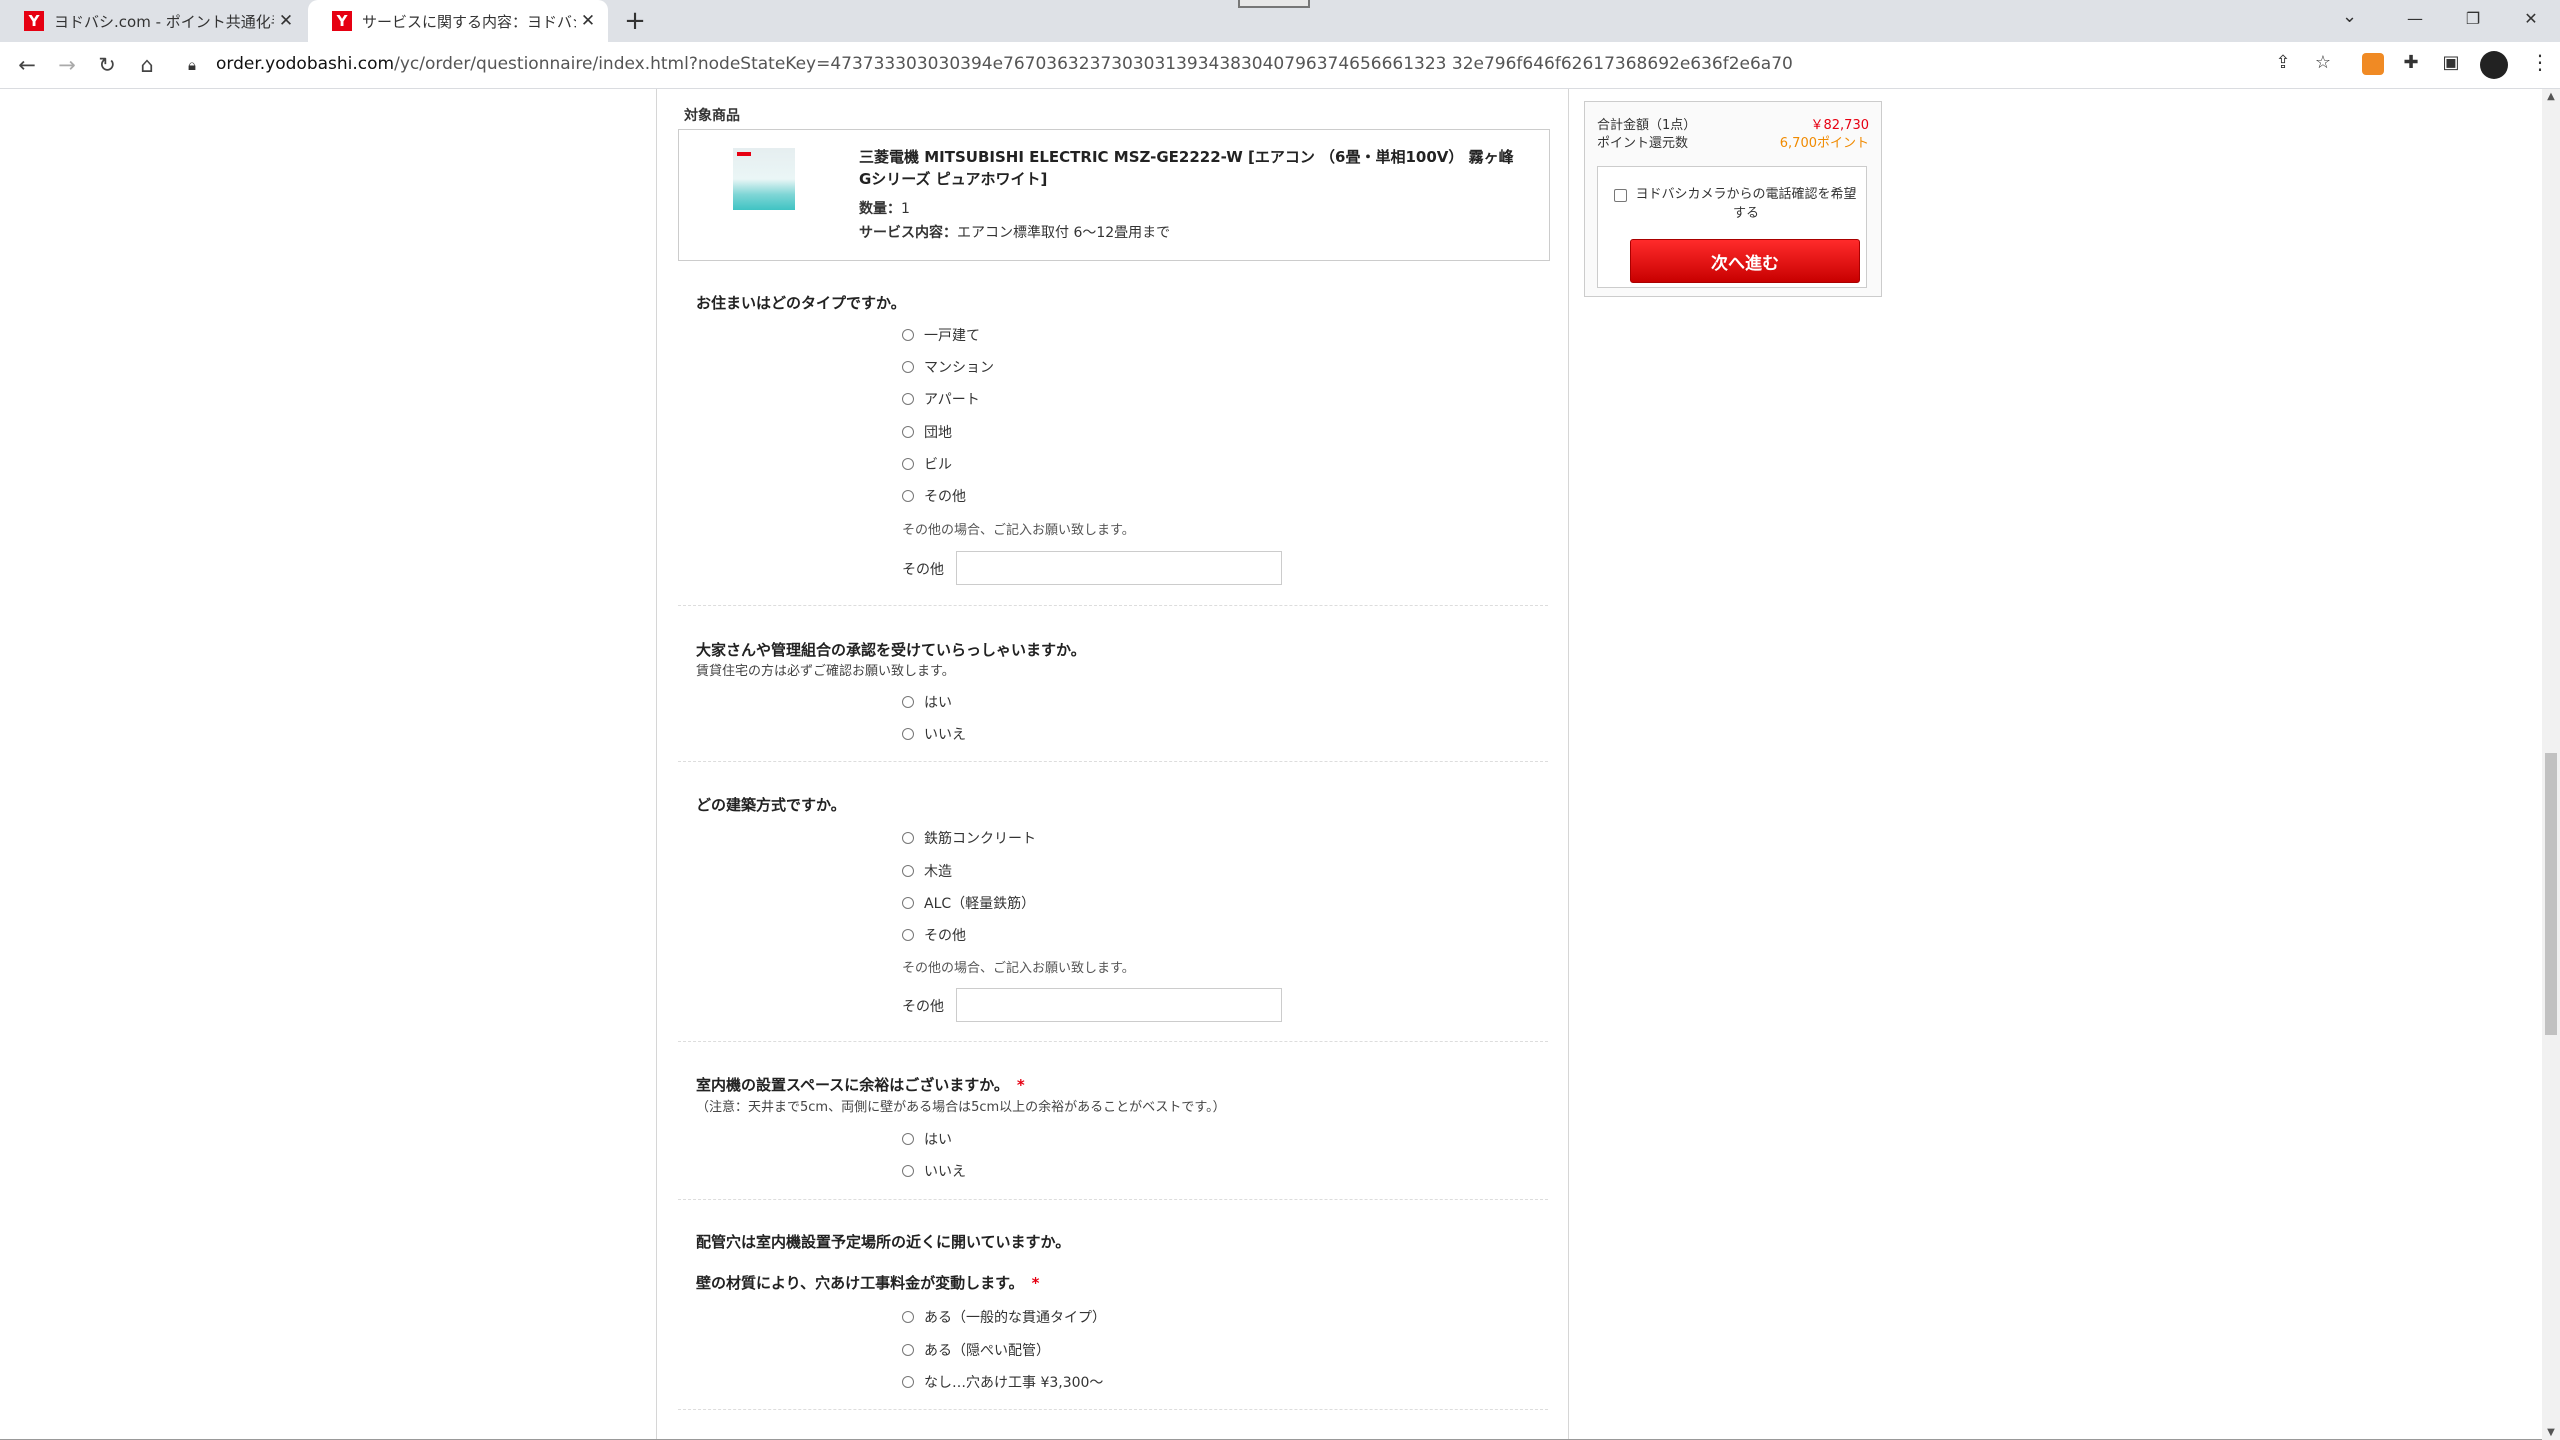 Image resolution: width=2560 pixels, height=1440 pixels. Describe the element at coordinates (1643, 143) in the screenshot. I see `points-label: ポイント還元数` at that location.